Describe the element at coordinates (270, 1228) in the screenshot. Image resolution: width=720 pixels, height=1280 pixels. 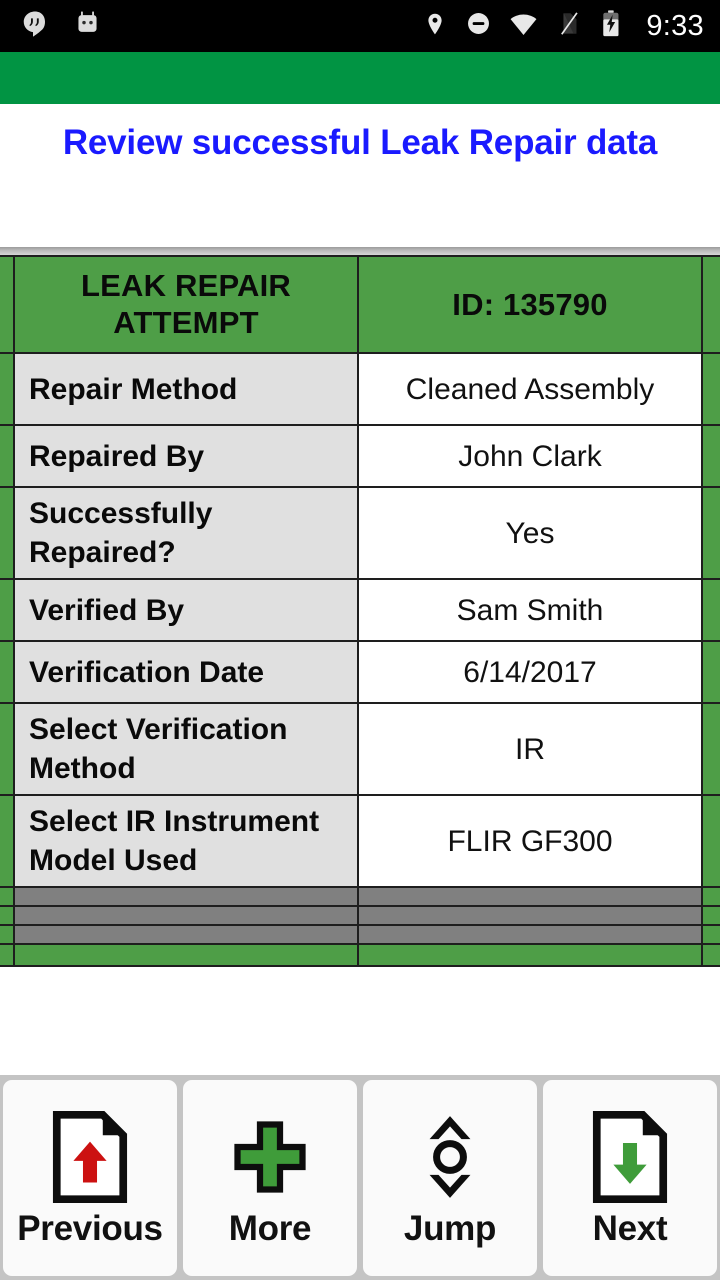
I see `more-button-label: More` at that location.